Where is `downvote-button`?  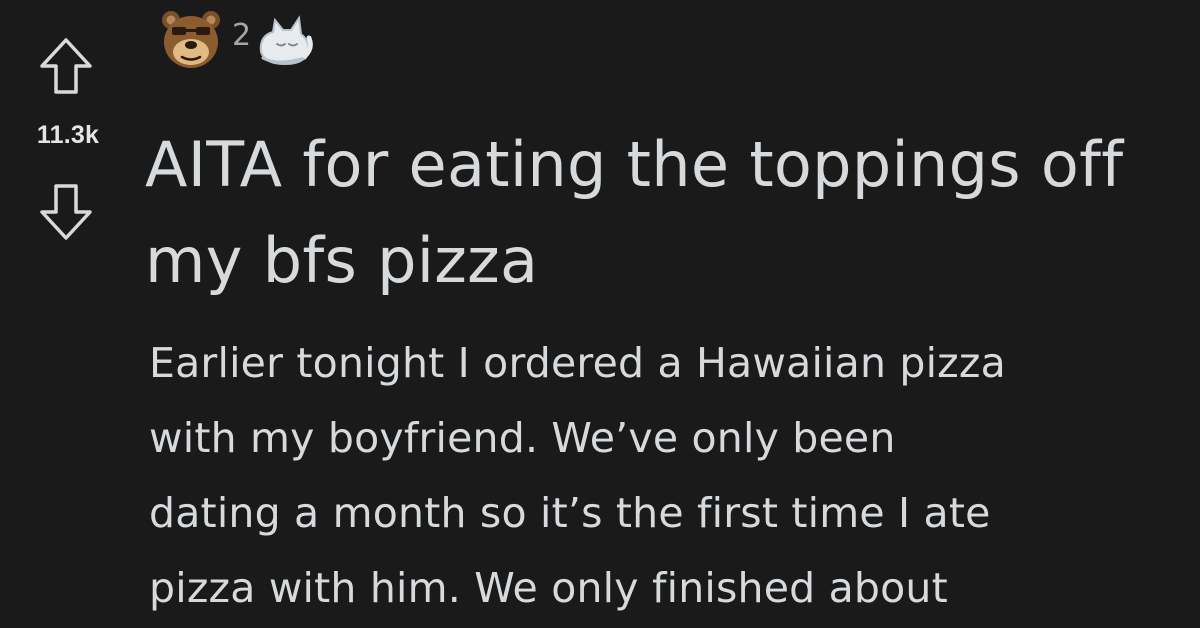 downvote-button is located at coordinates (66, 212).